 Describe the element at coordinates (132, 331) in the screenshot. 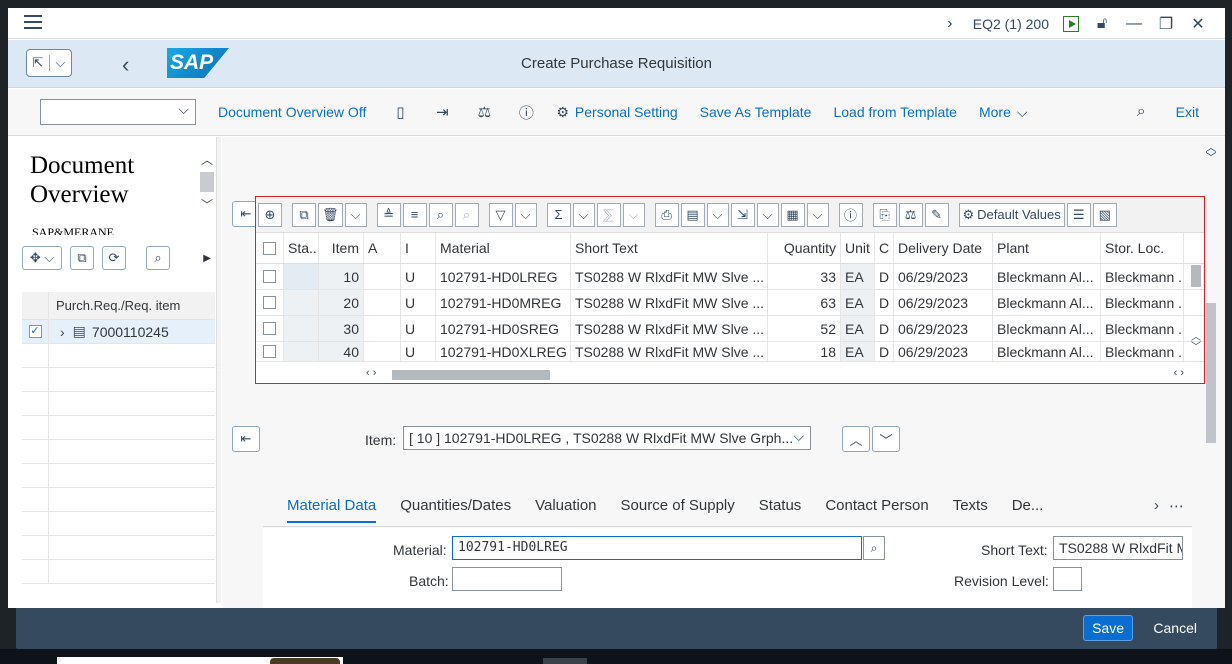

I see `tree-node: › ▤ 7000110245` at that location.